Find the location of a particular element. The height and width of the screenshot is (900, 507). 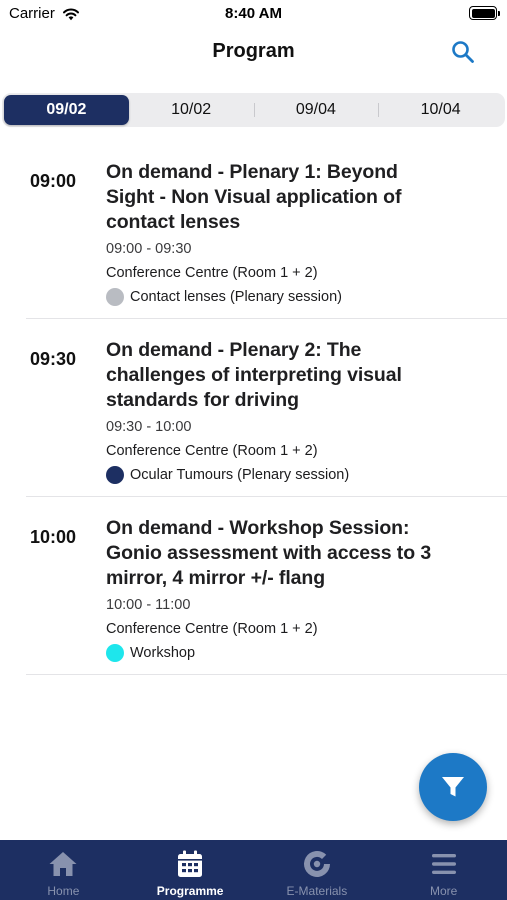

date-tab-3: 10/04 is located at coordinates (440, 110).